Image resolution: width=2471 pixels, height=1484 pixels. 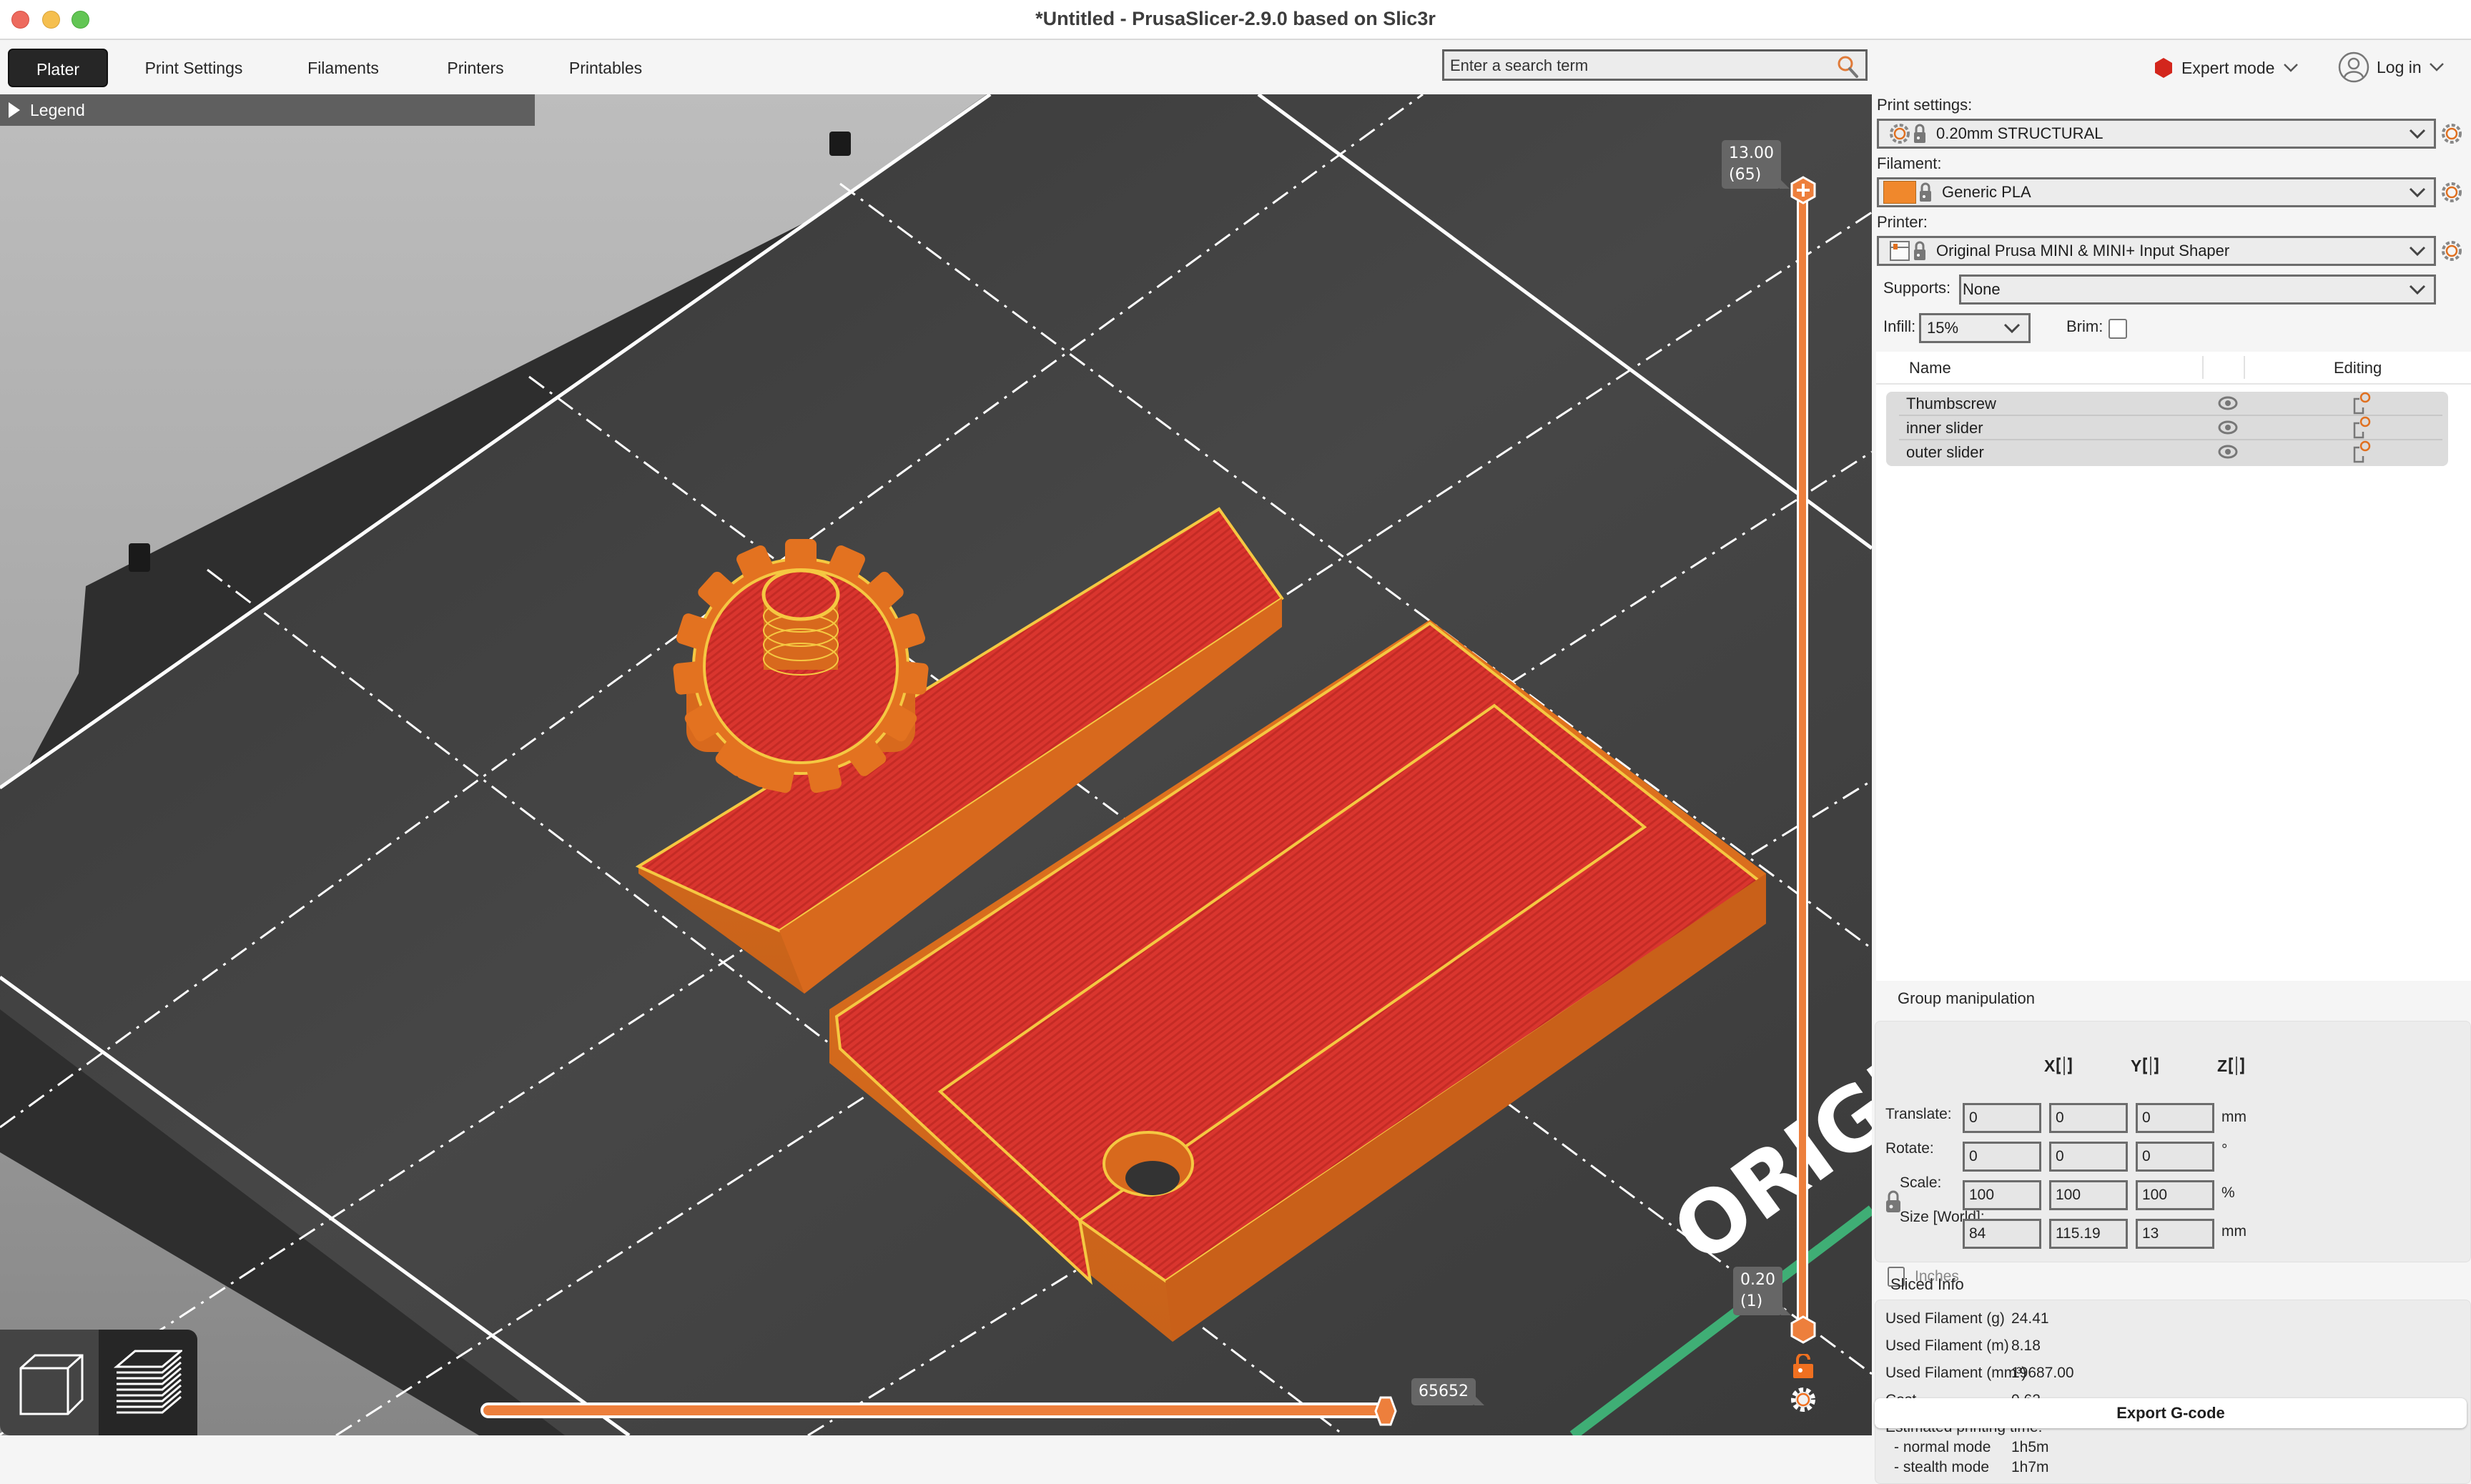 What do you see at coordinates (2399, 66) in the screenshot?
I see `login-label: Log in` at bounding box center [2399, 66].